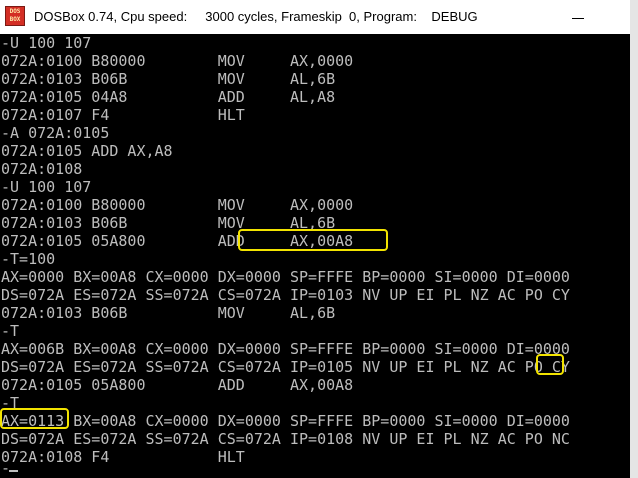 This screenshot has width=638, height=478. I want to click on command-prompt: -, so click(6, 468).